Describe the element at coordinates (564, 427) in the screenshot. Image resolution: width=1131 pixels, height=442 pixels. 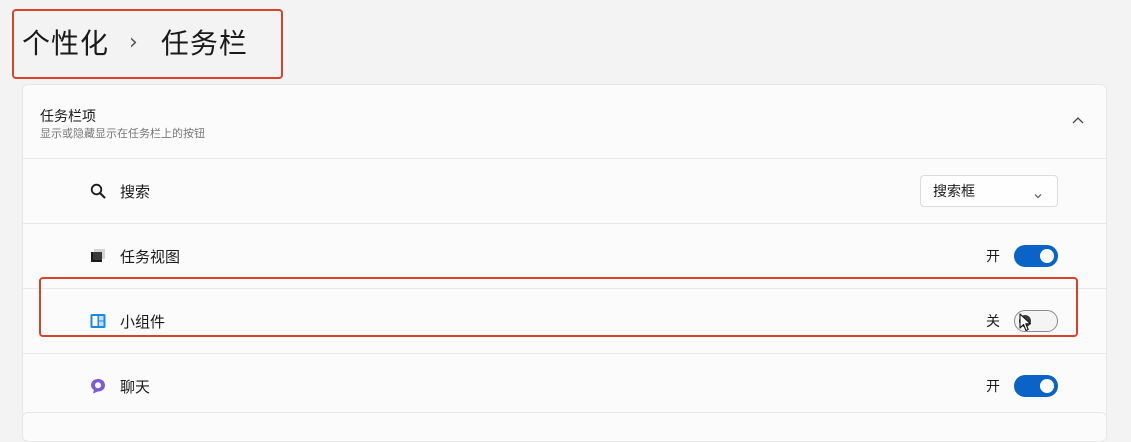
I see `next-section-panel` at that location.